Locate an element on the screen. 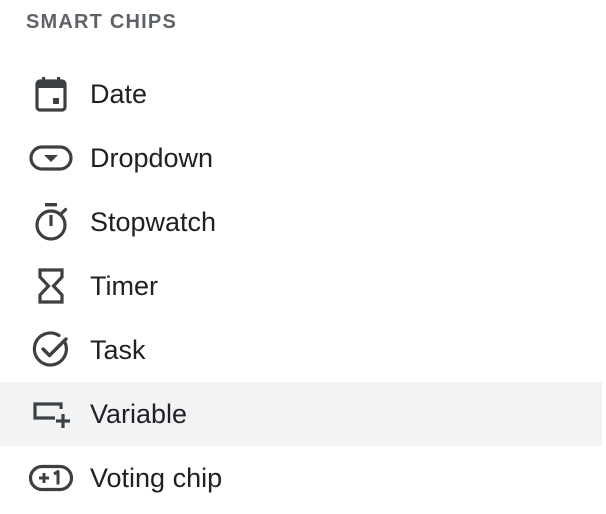 The image size is (606, 514). stopwatch-icon is located at coordinates (51, 222).